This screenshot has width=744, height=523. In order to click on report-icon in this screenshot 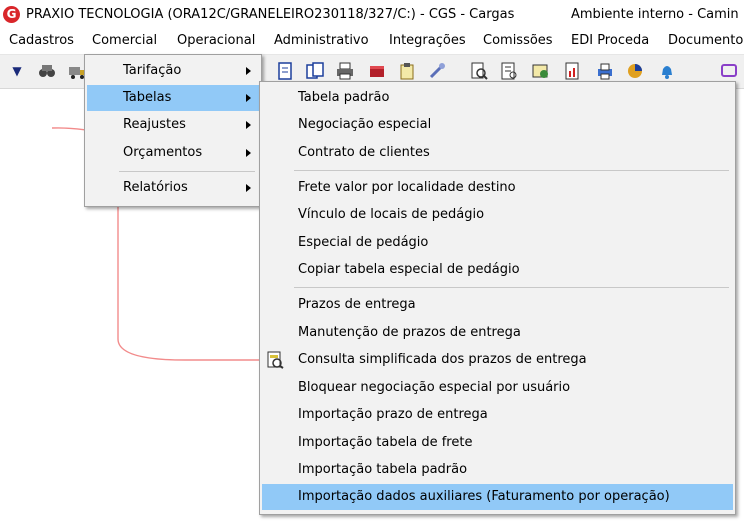, I will do `click(509, 71)`.